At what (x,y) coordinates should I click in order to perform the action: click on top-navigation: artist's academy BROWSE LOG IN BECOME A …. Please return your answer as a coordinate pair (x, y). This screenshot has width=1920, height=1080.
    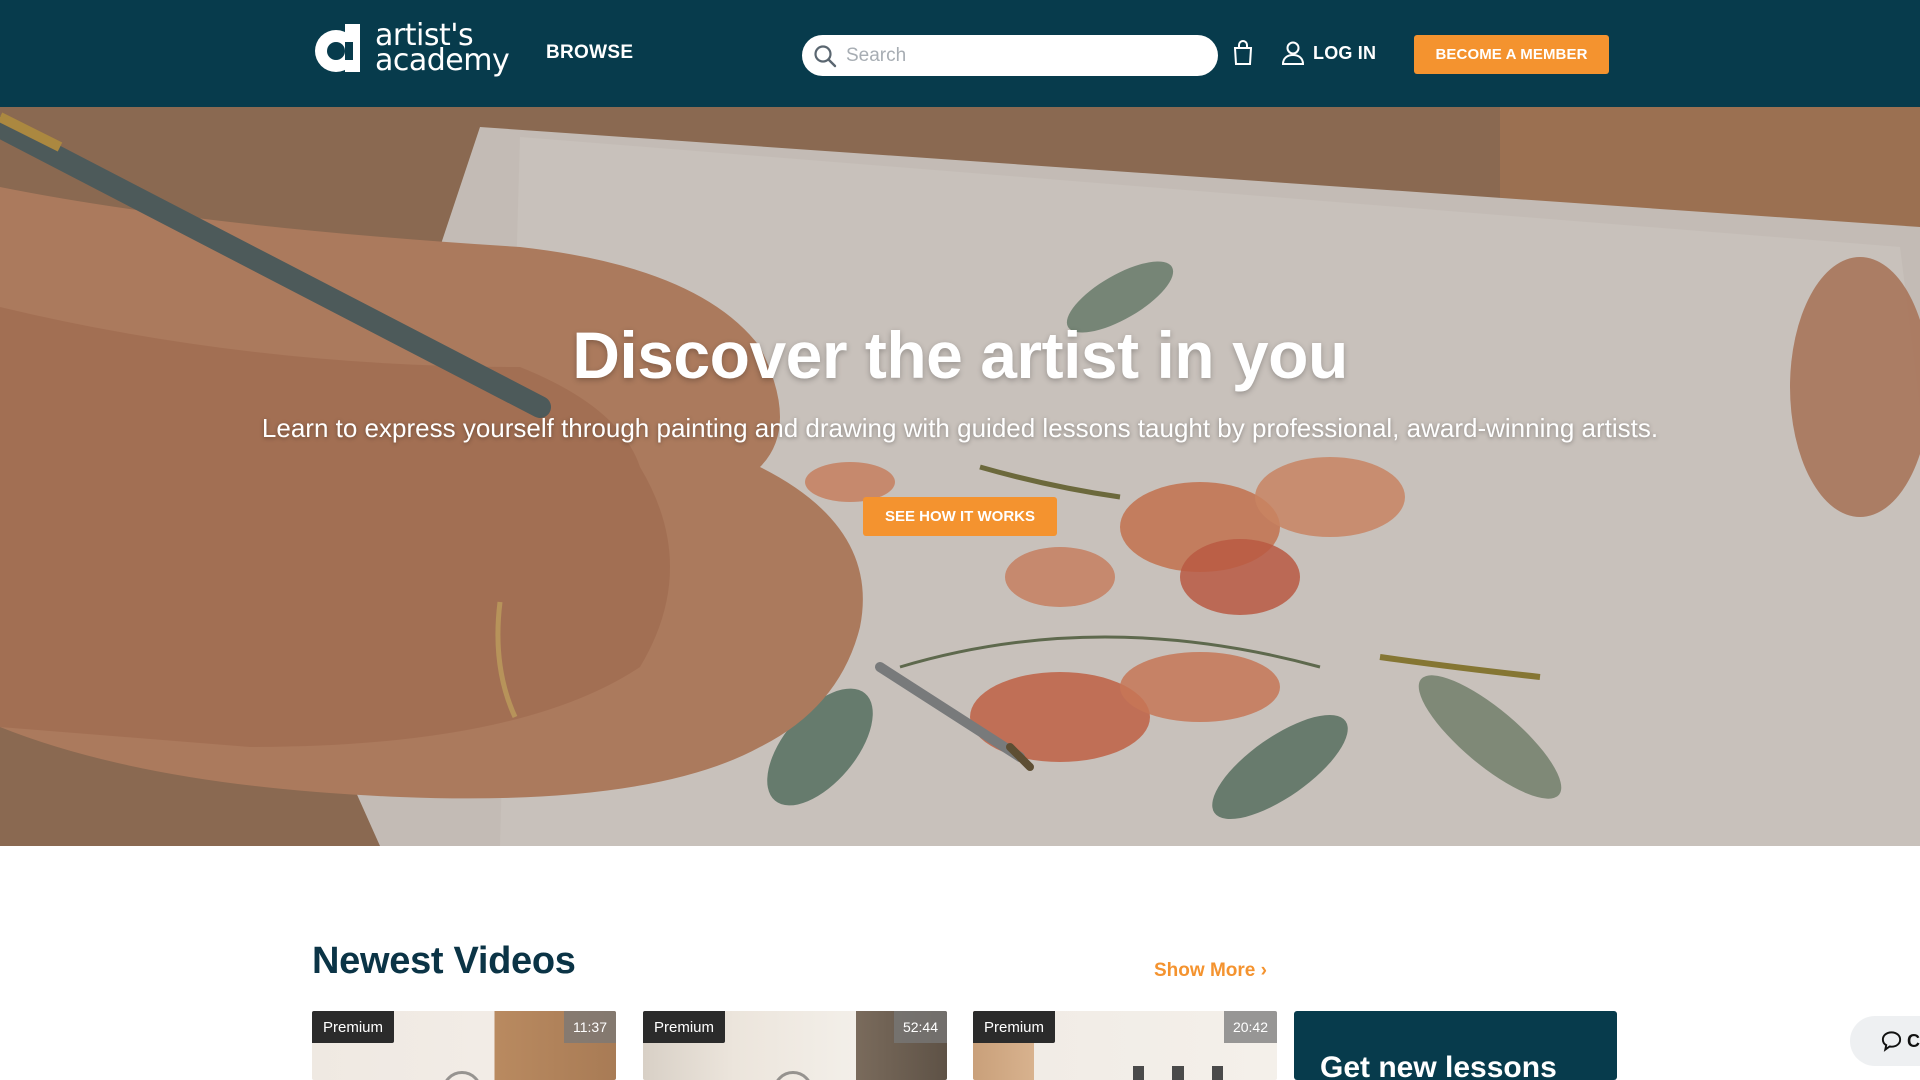
    Looking at the image, I should click on (960, 53).